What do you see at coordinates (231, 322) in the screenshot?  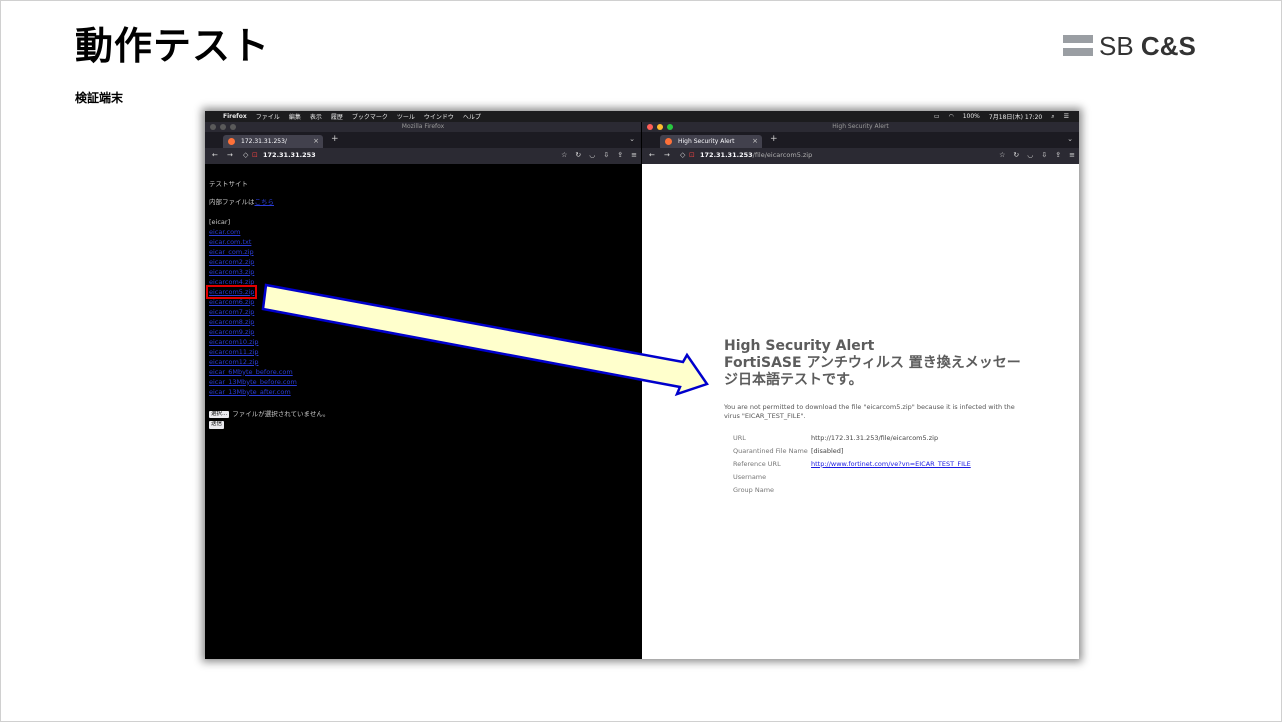 I see `eicar-file-link: eicarcom8.zip` at bounding box center [231, 322].